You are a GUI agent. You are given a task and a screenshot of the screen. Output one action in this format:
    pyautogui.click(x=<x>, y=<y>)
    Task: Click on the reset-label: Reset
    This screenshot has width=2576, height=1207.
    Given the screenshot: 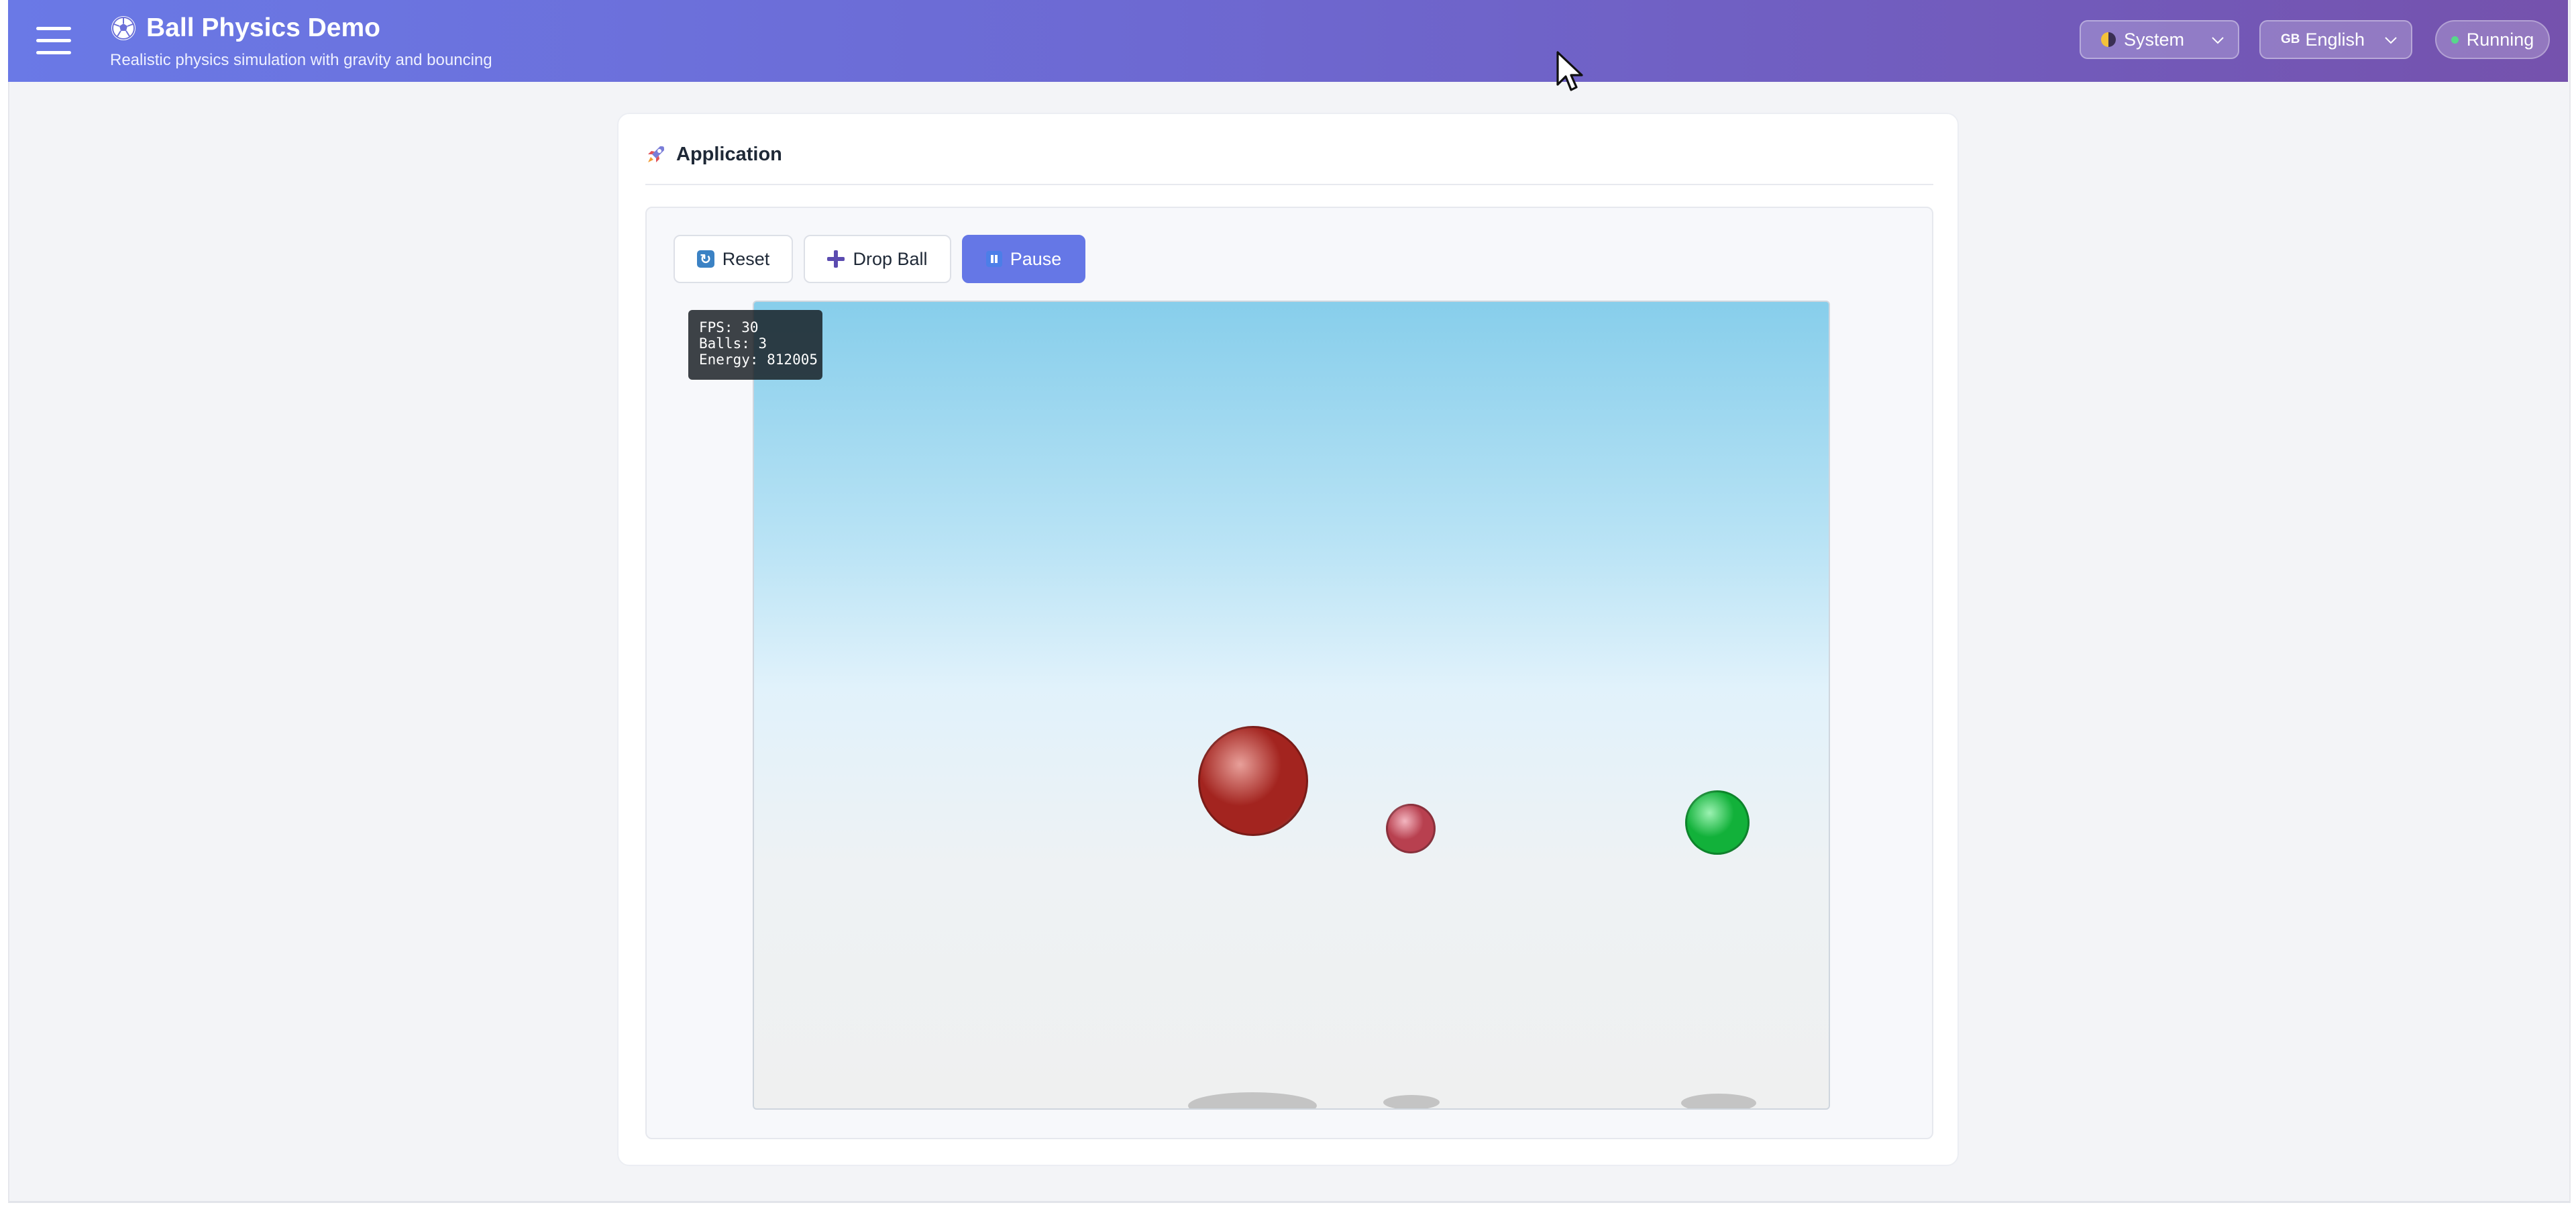 What is the action you would take?
    pyautogui.click(x=746, y=258)
    